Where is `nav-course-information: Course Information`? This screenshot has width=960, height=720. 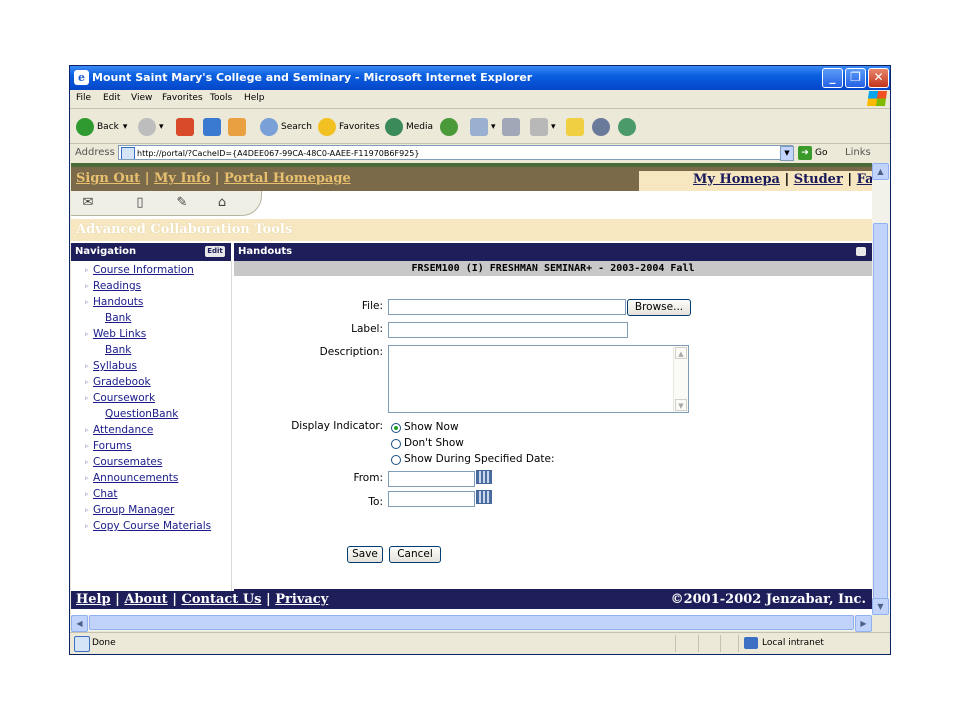 nav-course-information: Course Information is located at coordinates (143, 270).